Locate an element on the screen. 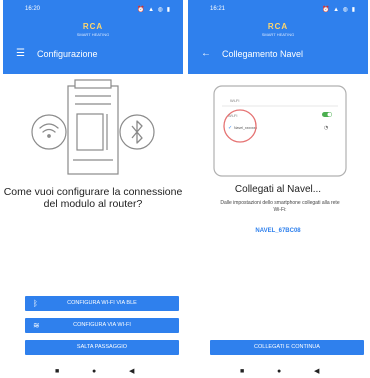  configure-ble-button: ᛒ CONFIGURA WI-FI VIA BLE is located at coordinates (102, 303).